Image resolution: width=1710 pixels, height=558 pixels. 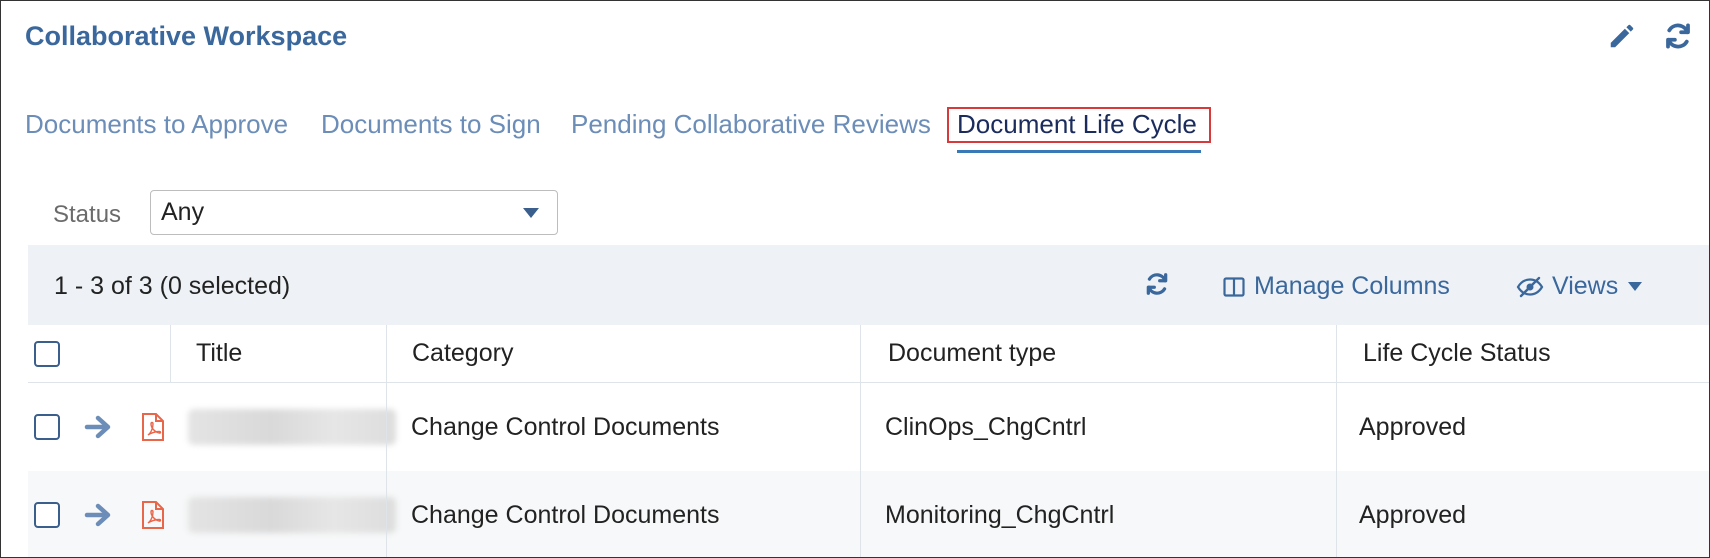 What do you see at coordinates (1457, 353) in the screenshot?
I see `column-header-life-cycle-status: Life Cycle Status` at bounding box center [1457, 353].